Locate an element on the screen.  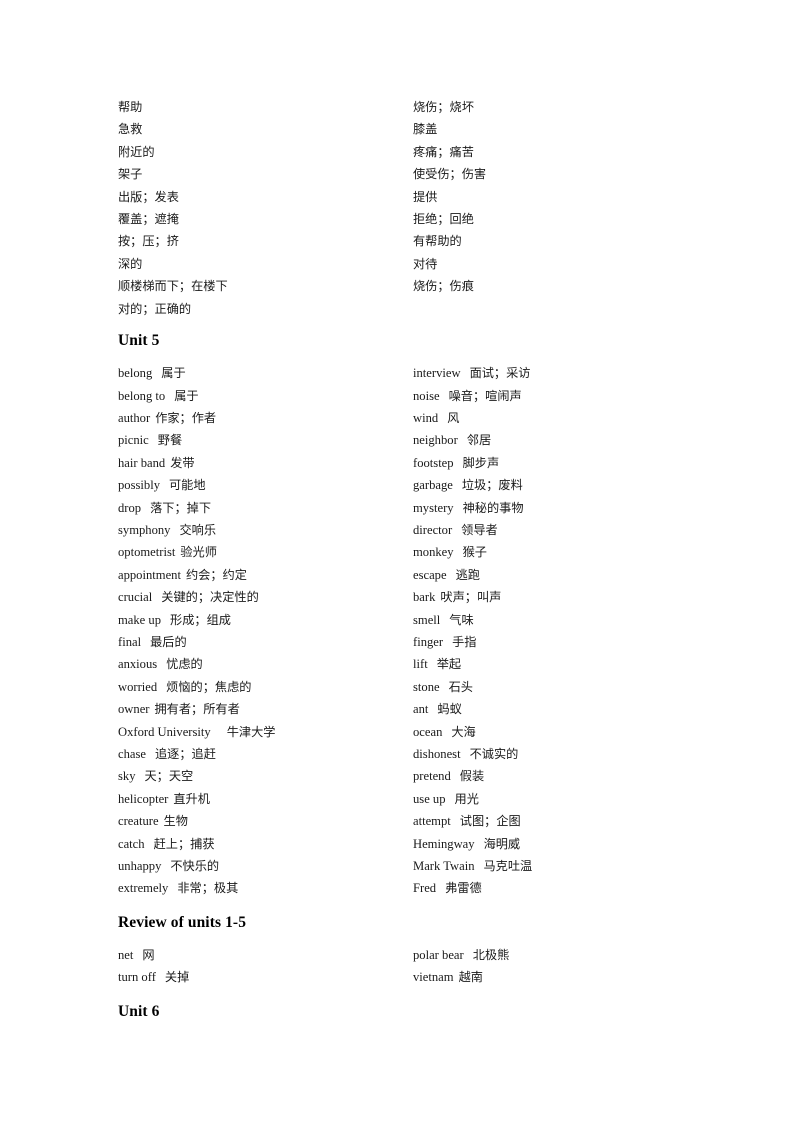
vocab-translation: 交响乐 is located at coordinates (198, 530).